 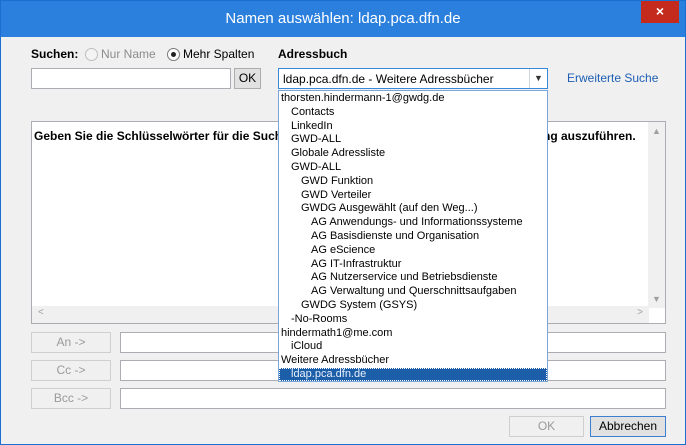 What do you see at coordinates (131, 78) in the screenshot?
I see `search-input` at bounding box center [131, 78].